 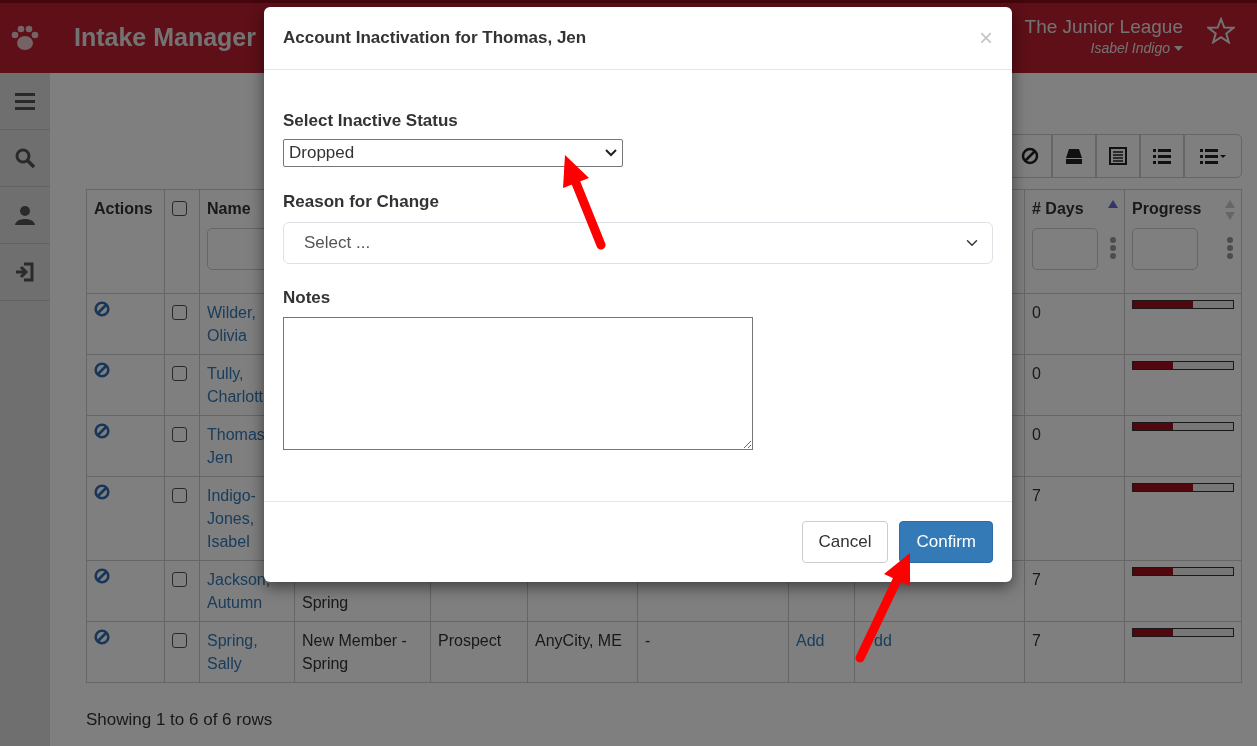 What do you see at coordinates (180, 720) in the screenshot?
I see `pagination-summary: Showing 1 to 6 of 6 rows` at bounding box center [180, 720].